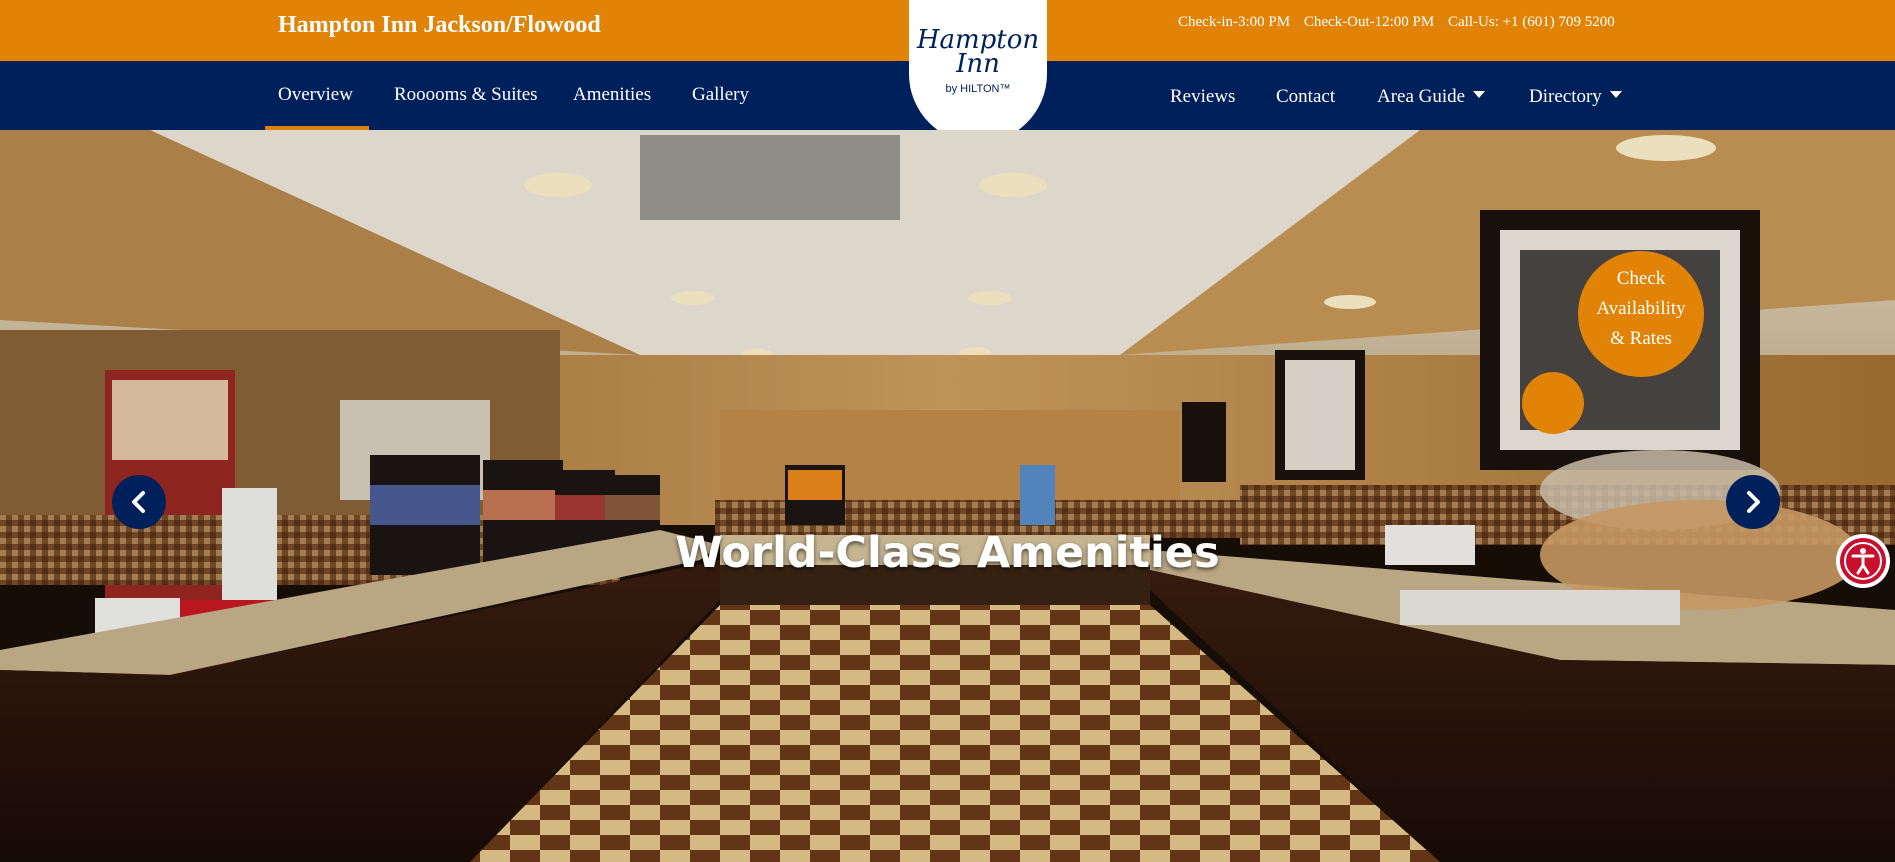  I want to click on logo-line-inn: Inn, so click(978, 64).